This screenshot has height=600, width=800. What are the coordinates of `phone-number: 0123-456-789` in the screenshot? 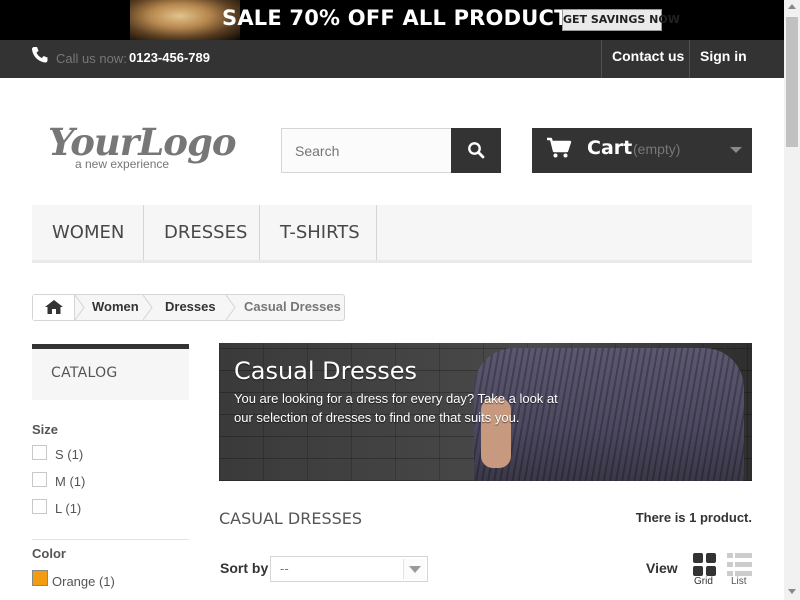 It's located at (169, 57).